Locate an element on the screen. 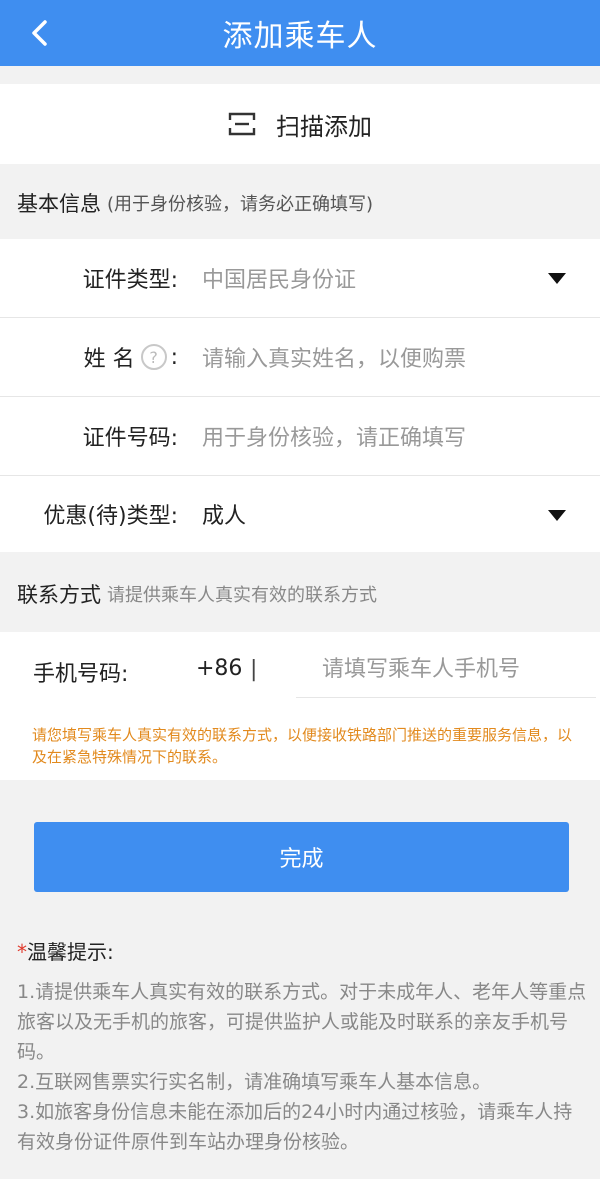 The height and width of the screenshot is (1179, 600). done-button: 完成 is located at coordinates (301, 857).